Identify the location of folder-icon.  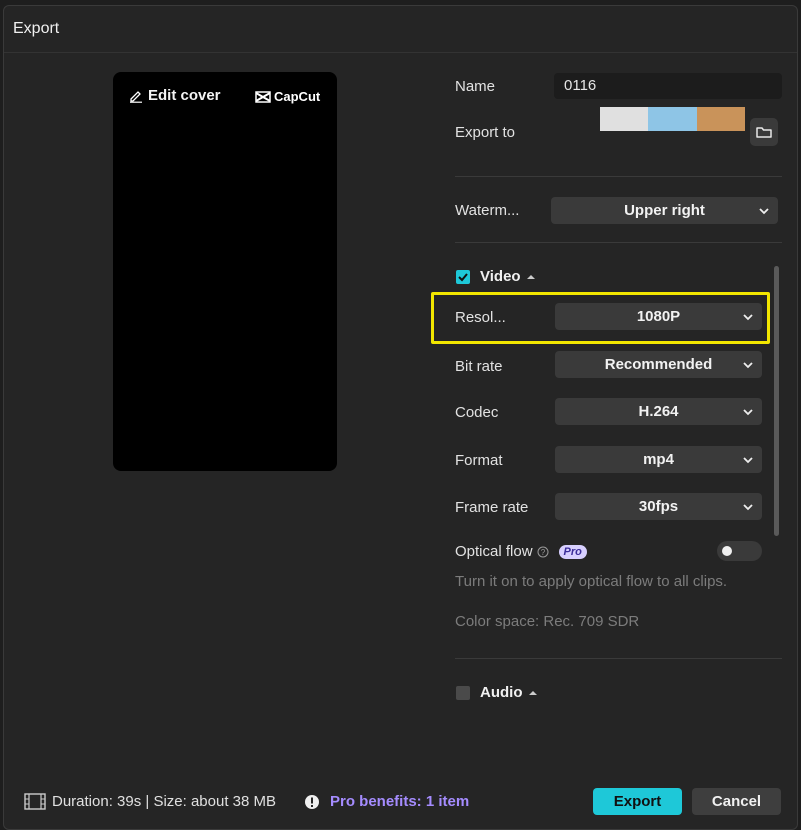
(764, 132).